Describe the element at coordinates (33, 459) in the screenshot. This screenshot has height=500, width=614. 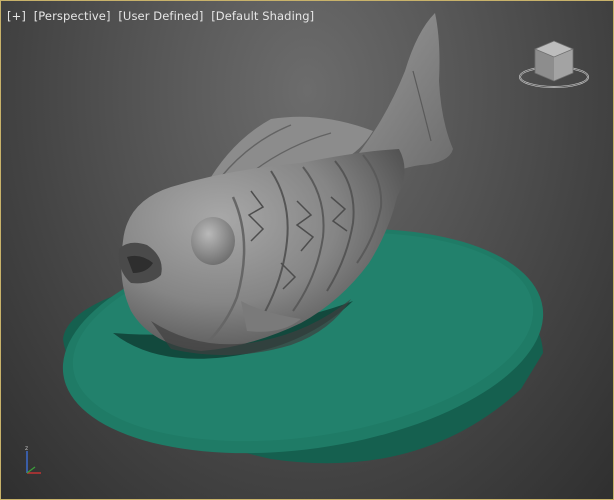
I see `axis-tripod-icon: z` at that location.